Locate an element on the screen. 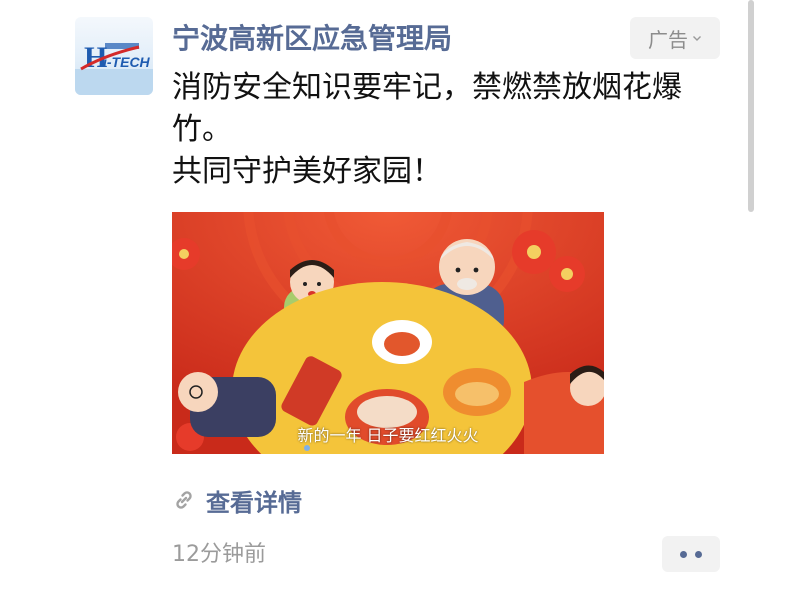  post-body-text: 消防安全知识要牢记，禁燃禁放烟花爆竹。 共同守护美好家园！ is located at coordinates (452, 130).